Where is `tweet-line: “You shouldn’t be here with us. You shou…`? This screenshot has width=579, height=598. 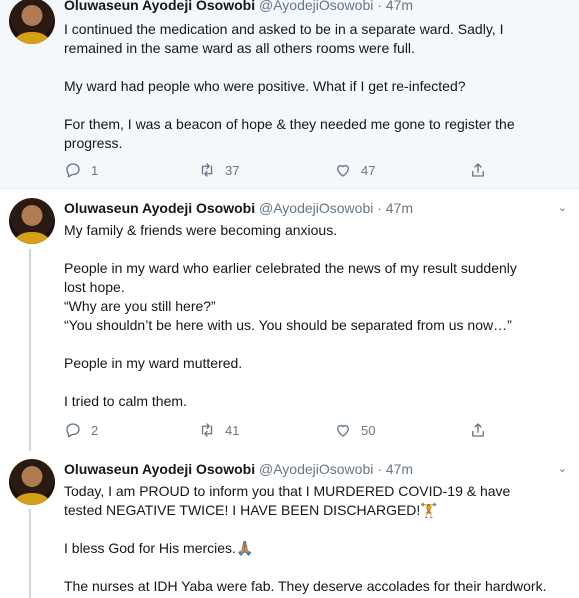
tweet-line: “You shouldn’t be here with us. You shou… is located at coordinates (288, 325).